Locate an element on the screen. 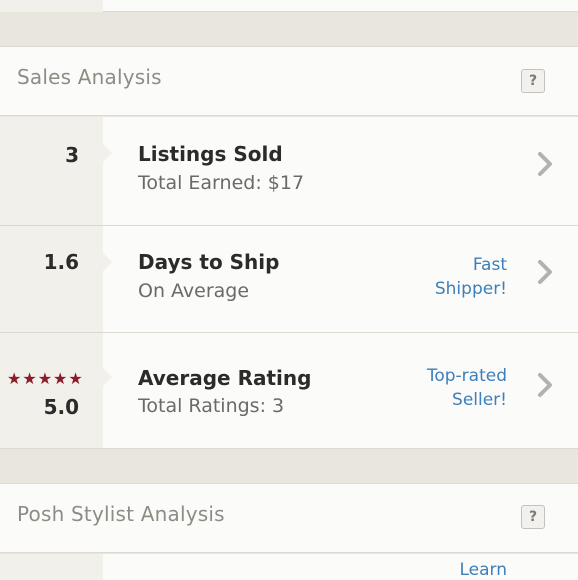 Image resolution: width=578 pixels, height=580 pixels. listings-sold-value: 3 is located at coordinates (72, 155).